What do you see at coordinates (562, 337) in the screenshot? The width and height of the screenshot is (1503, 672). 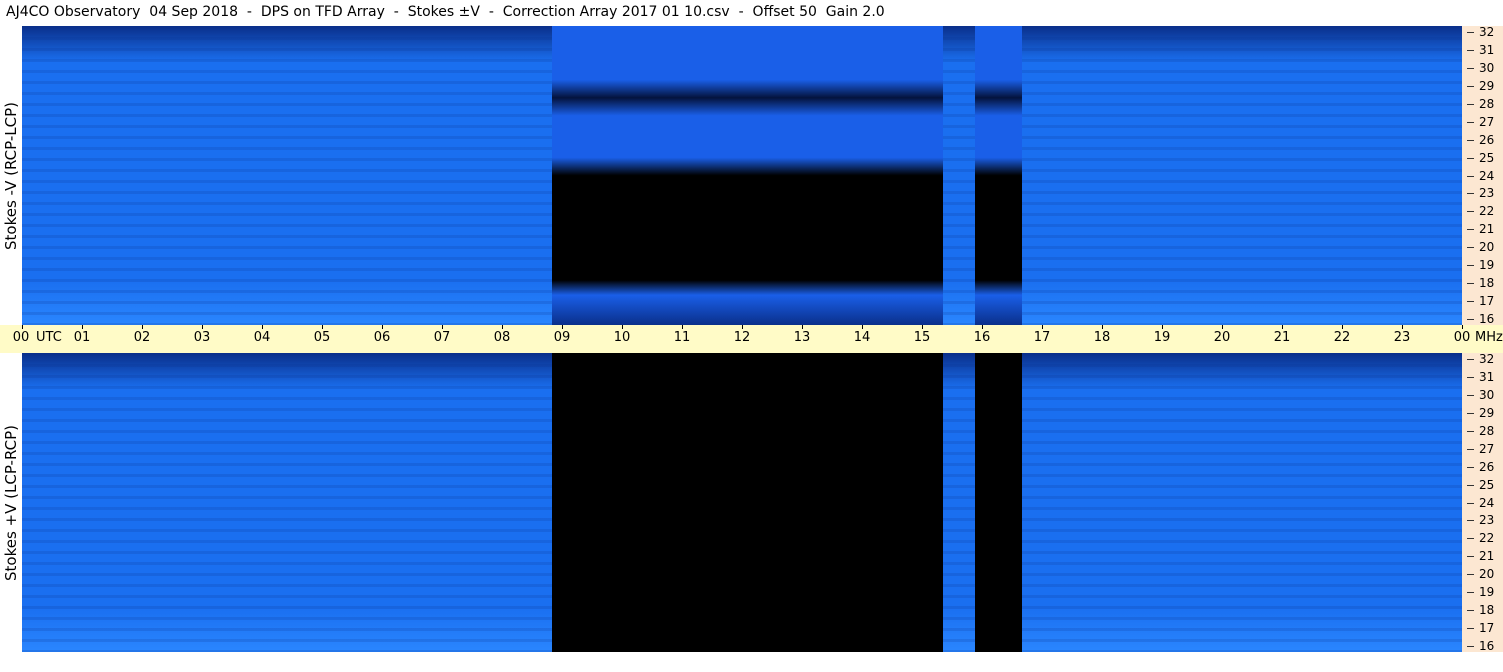 I see `time-tick-label: 09` at bounding box center [562, 337].